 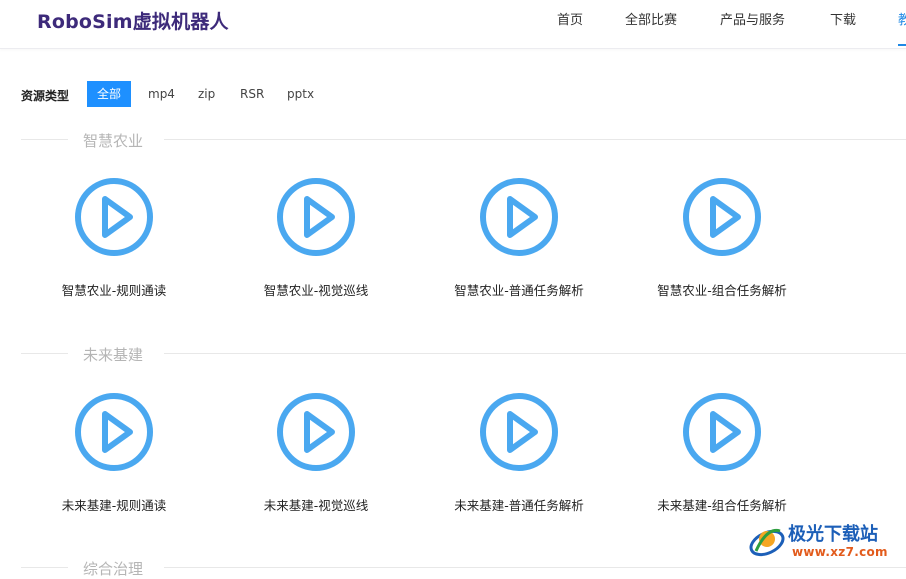 I want to click on filter-option-zip: zip, so click(x=206, y=94).